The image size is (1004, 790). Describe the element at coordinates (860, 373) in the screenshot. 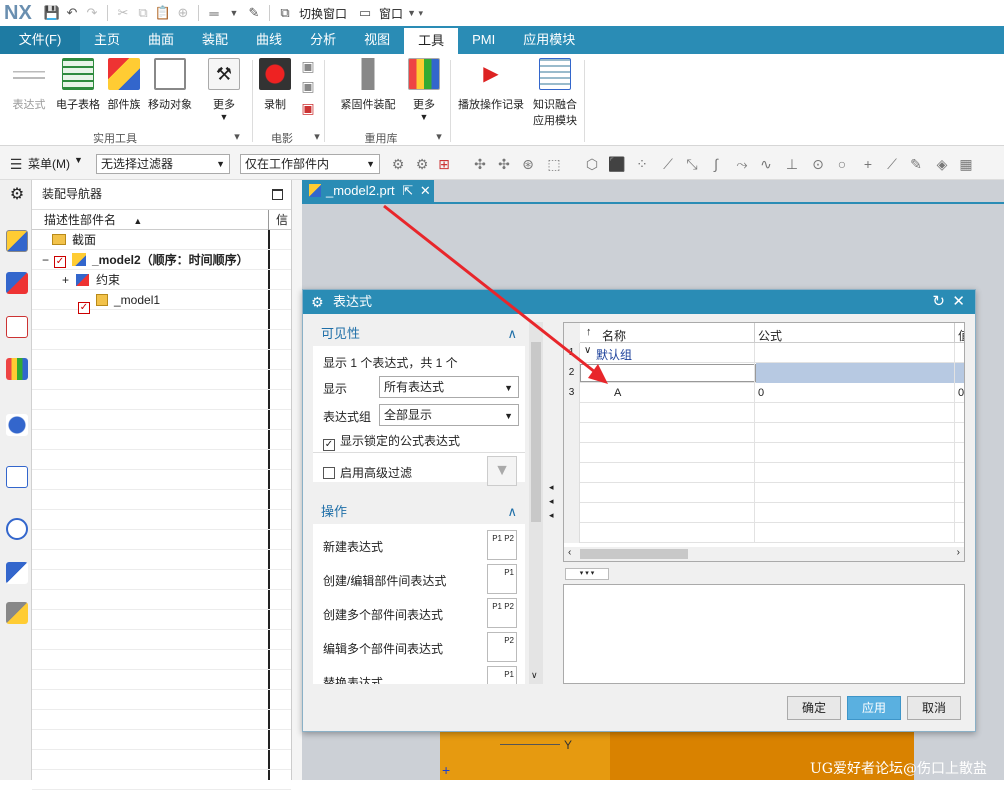

I see `formula-cell-selected` at that location.